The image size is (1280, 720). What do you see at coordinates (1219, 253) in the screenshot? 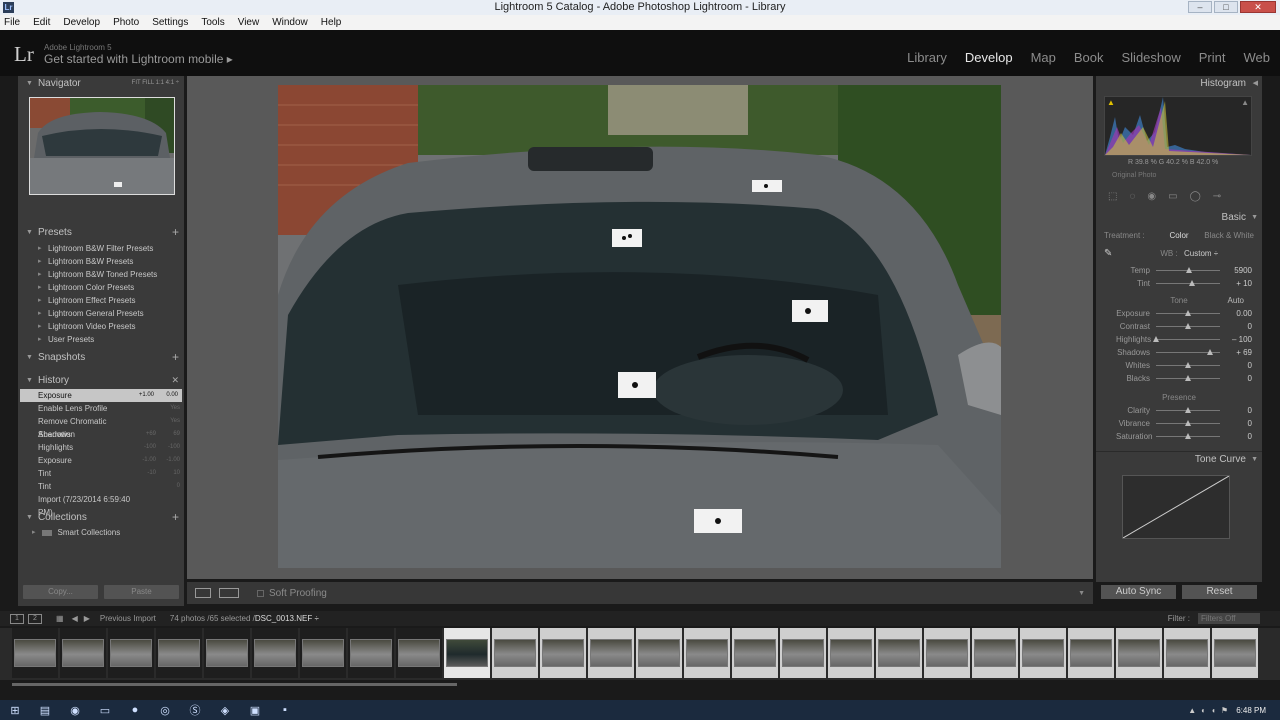
I see `wb-preset-select: Custom ÷` at bounding box center [1219, 253].